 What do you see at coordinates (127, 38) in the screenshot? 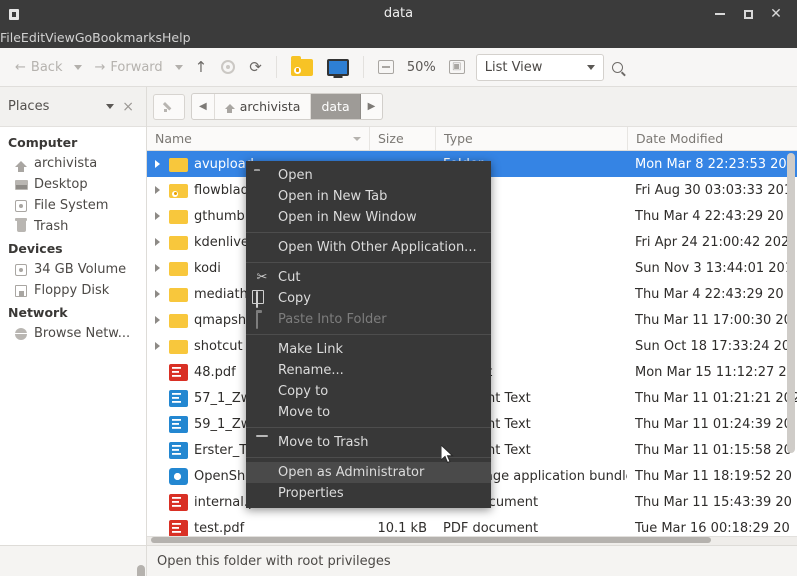
I see `menu-item-bookmarks: Bookmarks` at bounding box center [127, 38].